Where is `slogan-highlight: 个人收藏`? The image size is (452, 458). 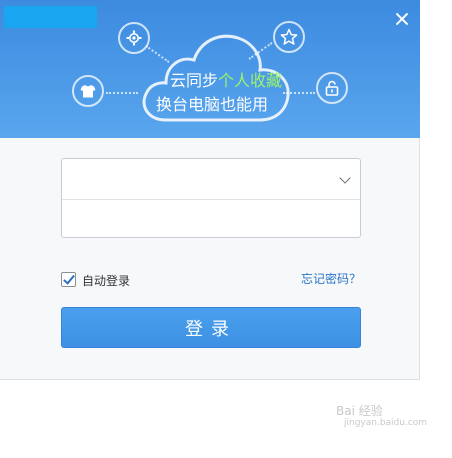 slogan-highlight: 个人收藏 is located at coordinates (250, 80).